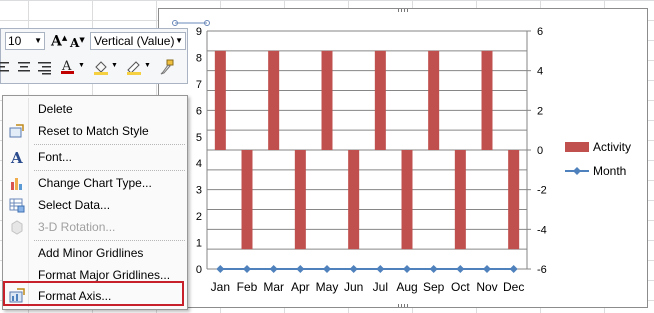 The image size is (654, 313). I want to click on primary-y-tick-label: 2, so click(199, 217).